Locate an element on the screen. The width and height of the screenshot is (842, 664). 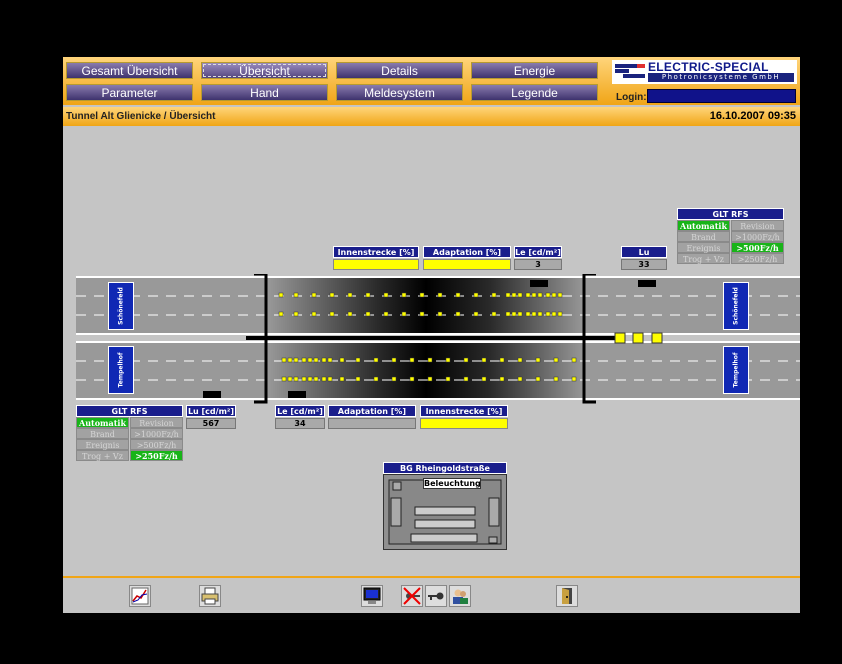
logo-mark-icon is located at coordinates (630, 71).